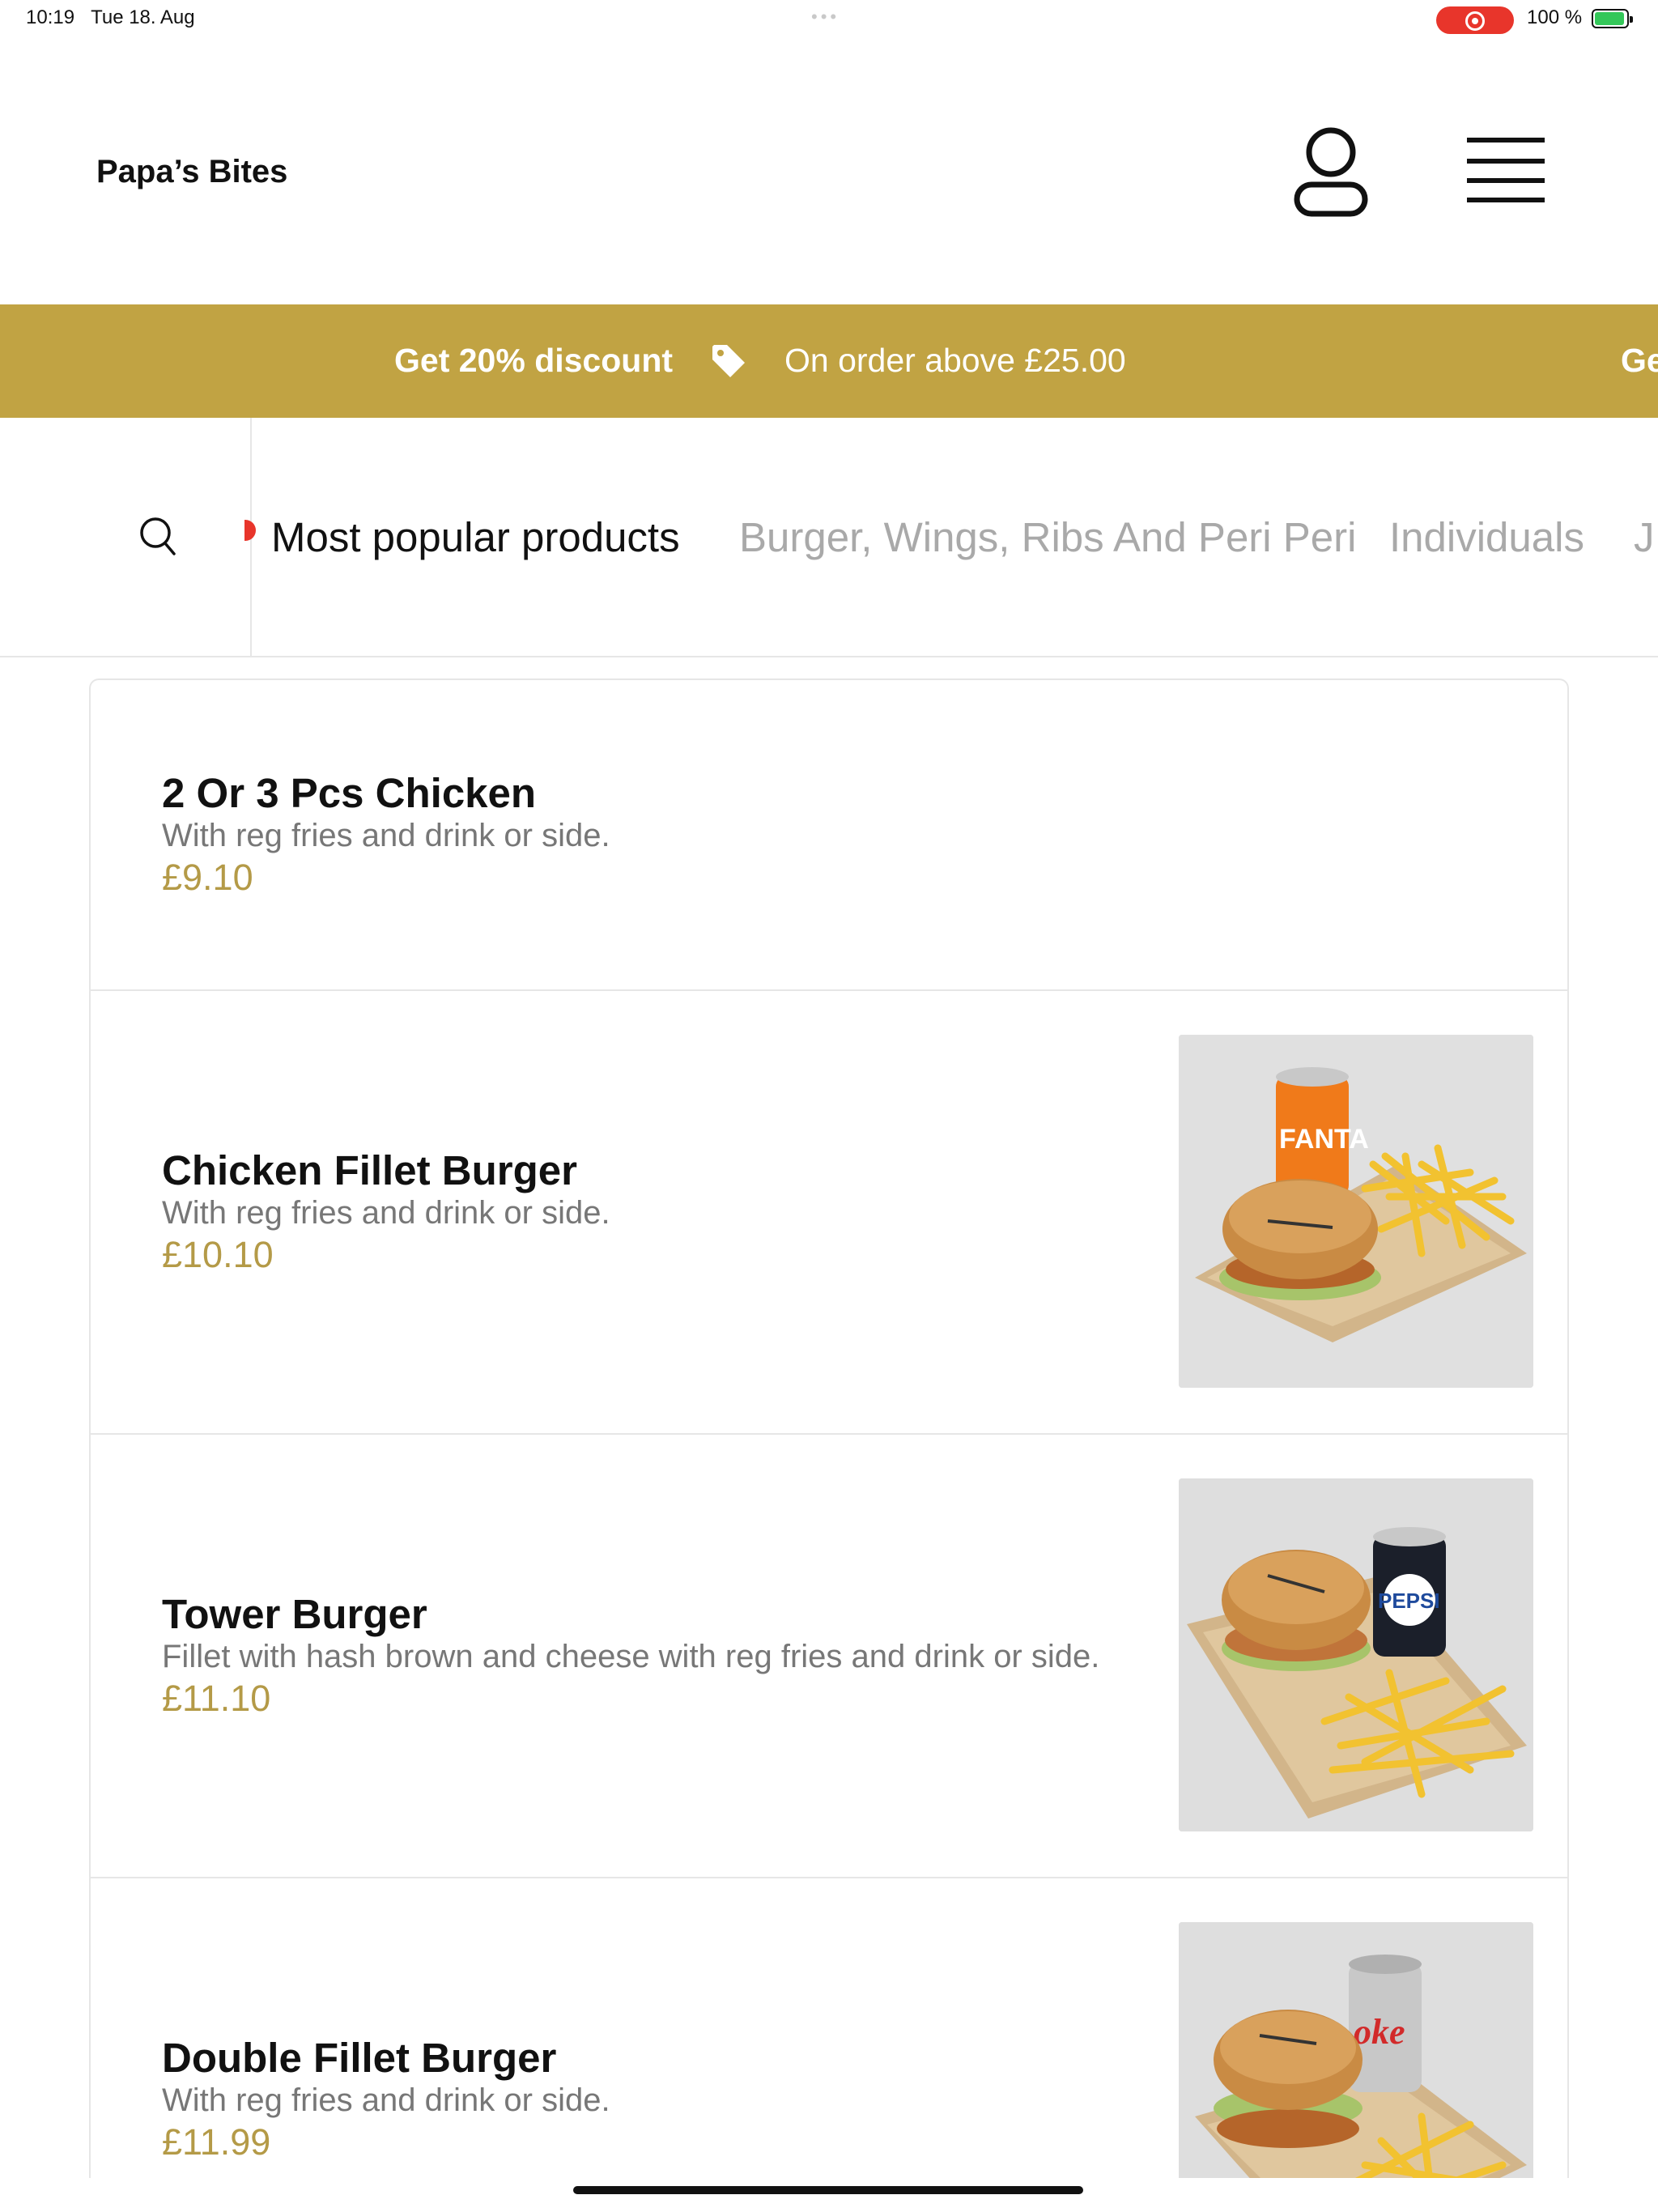 The width and height of the screenshot is (1658, 2212). I want to click on product-image: FANTA, so click(1356, 1212).